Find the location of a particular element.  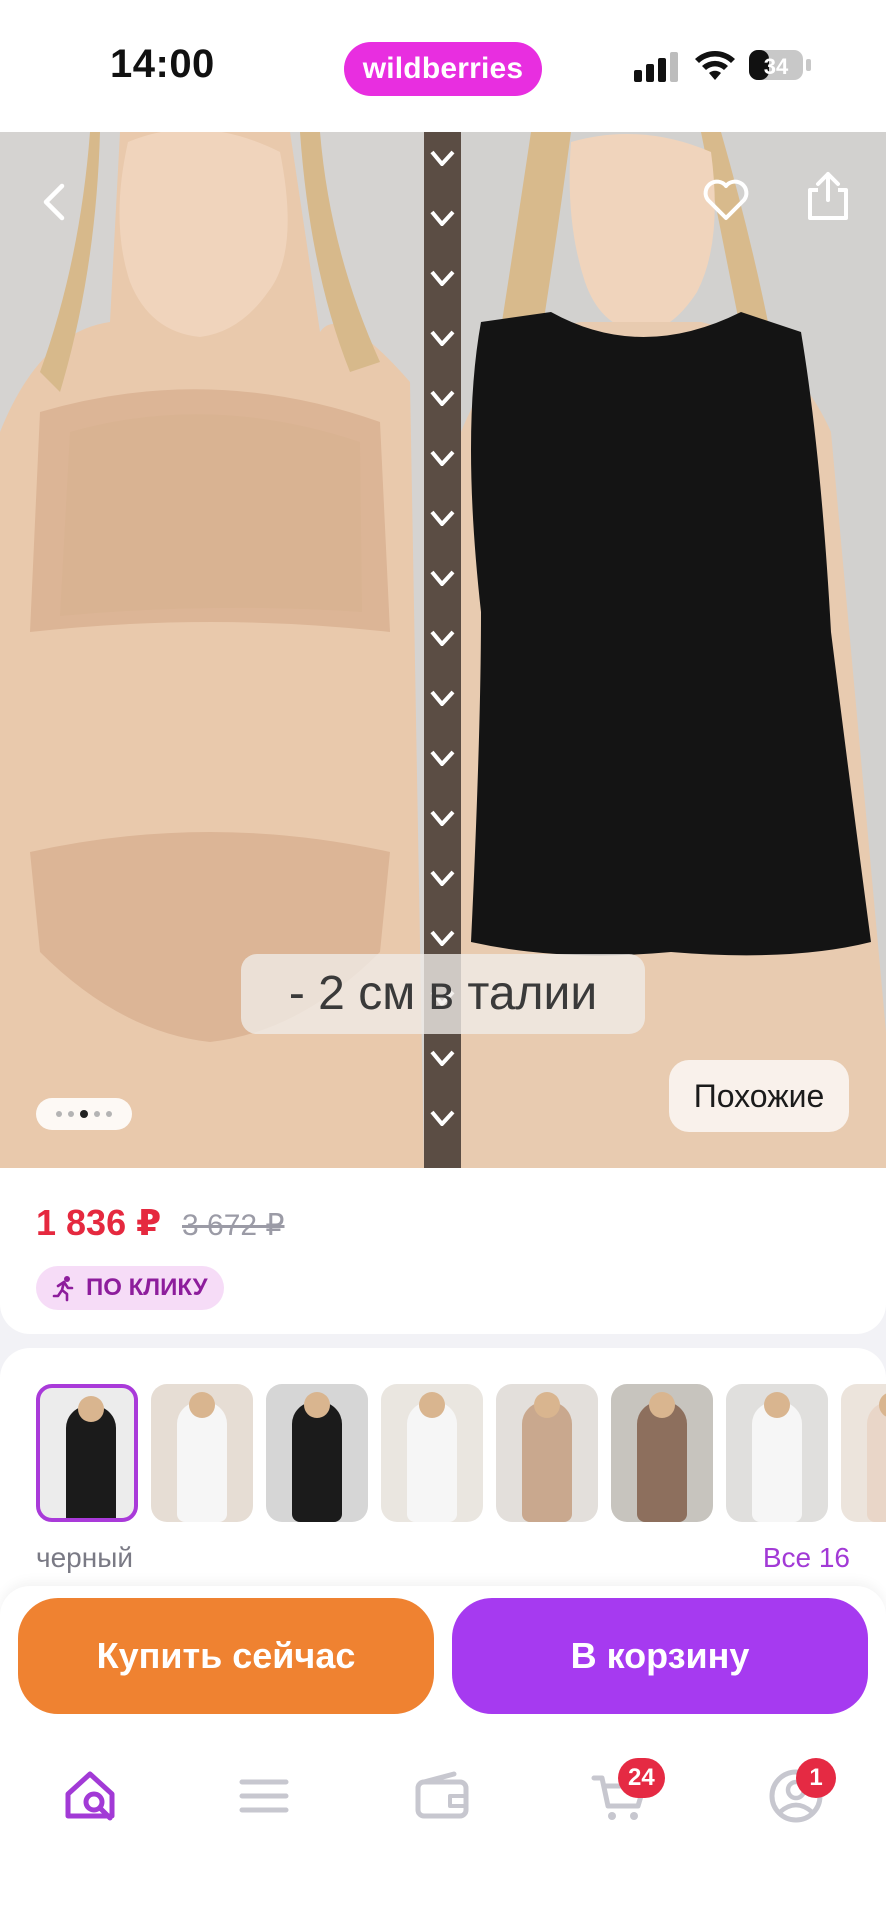

promo-badge: ПО КЛИКУ is located at coordinates (130, 1288).